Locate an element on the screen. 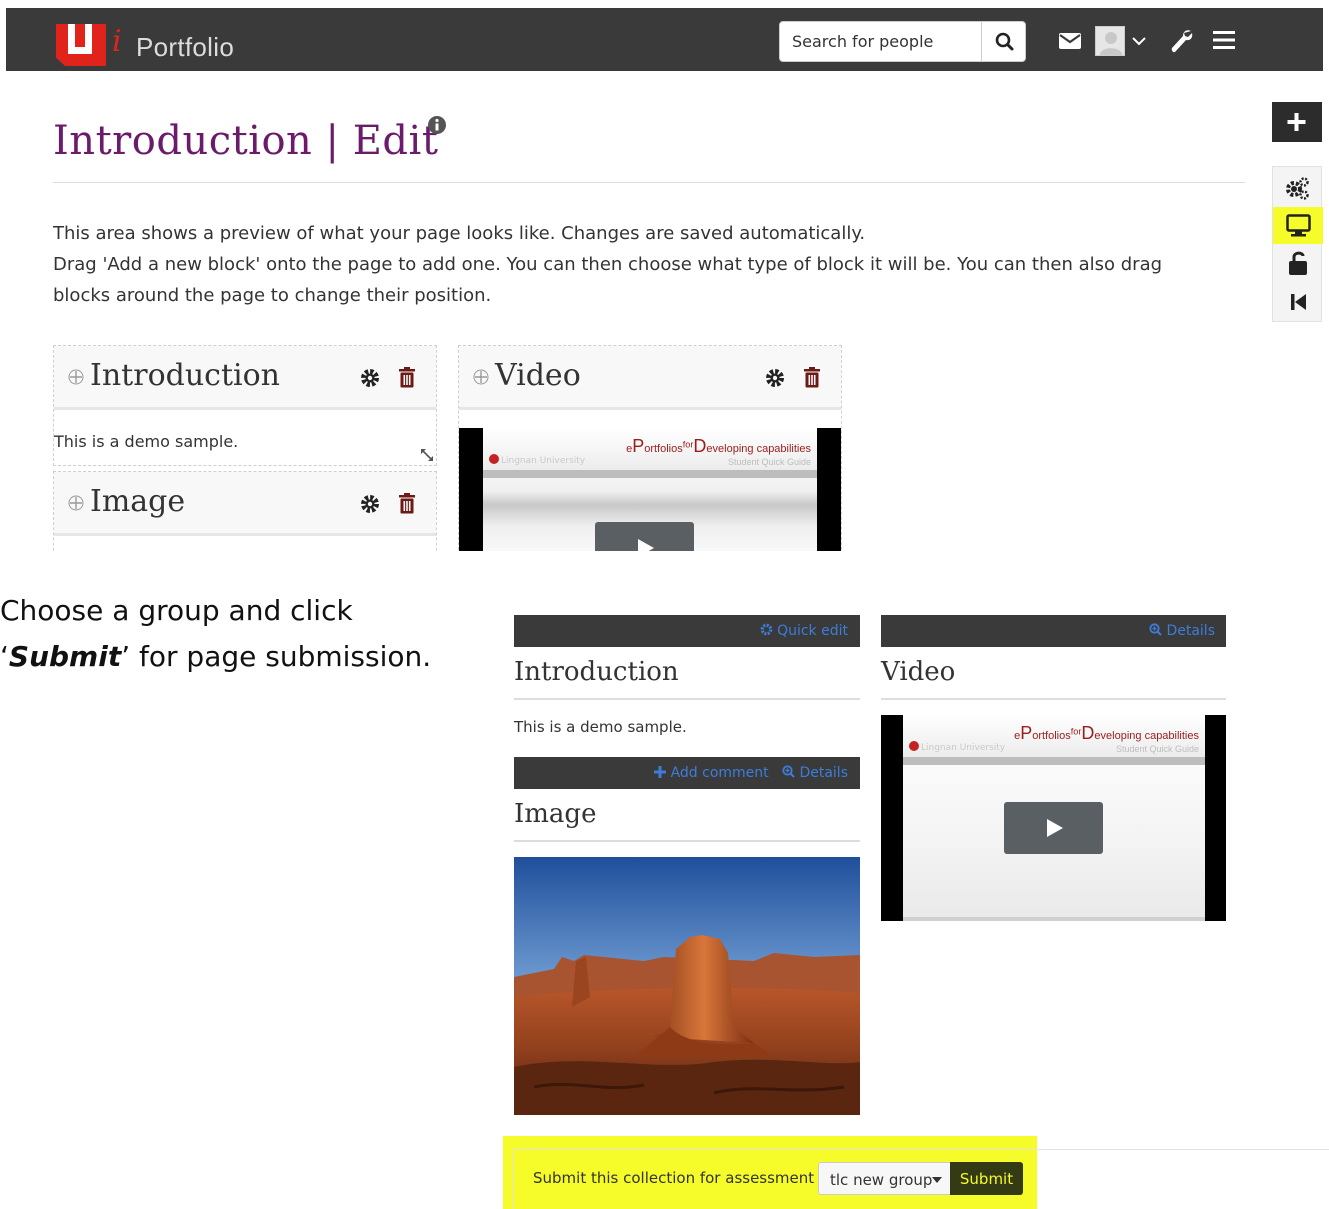 The height and width of the screenshot is (1209, 1329). info-icon is located at coordinates (437, 125).